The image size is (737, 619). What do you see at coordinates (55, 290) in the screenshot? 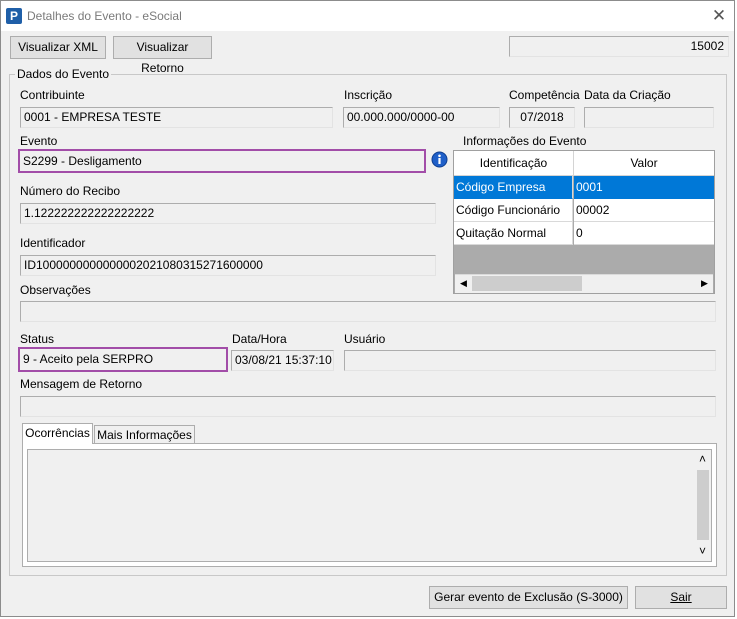
I see `observacoes-label: Observações` at bounding box center [55, 290].